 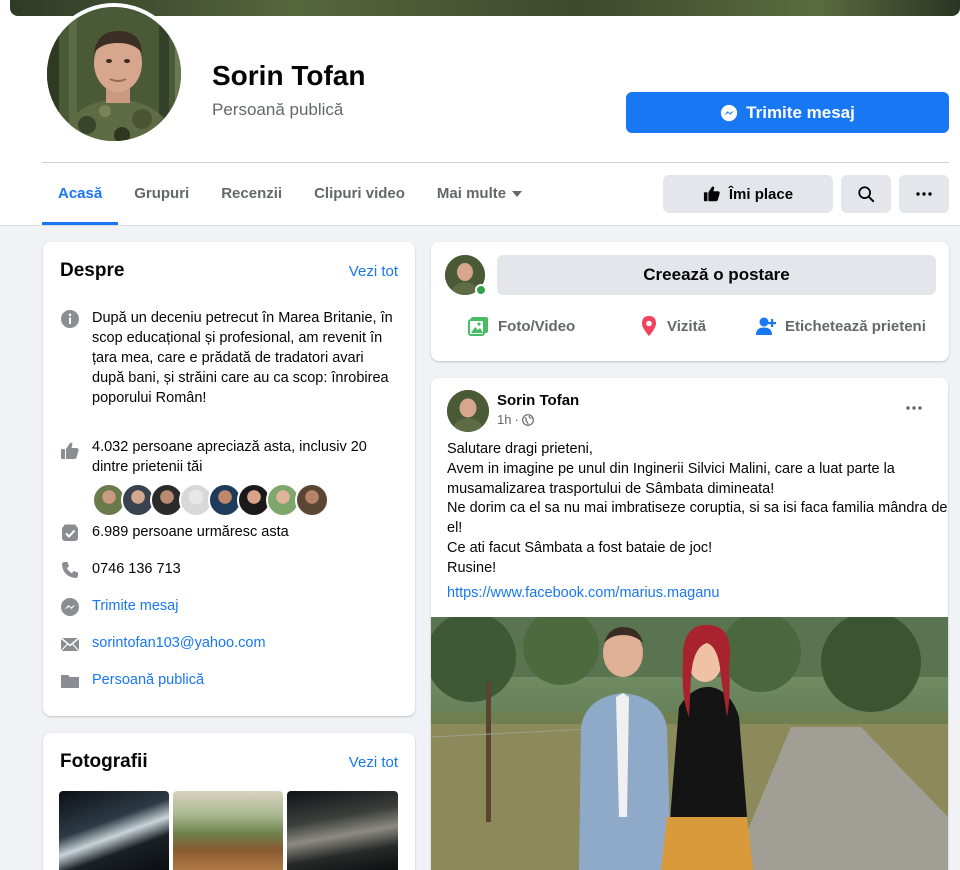 I want to click on about-see-all-link: Vezi tot, so click(x=373, y=271).